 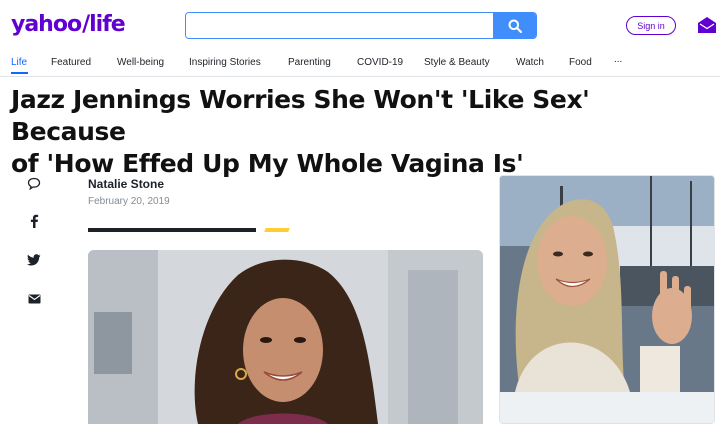 I want to click on email-icon, so click(x=34, y=299).